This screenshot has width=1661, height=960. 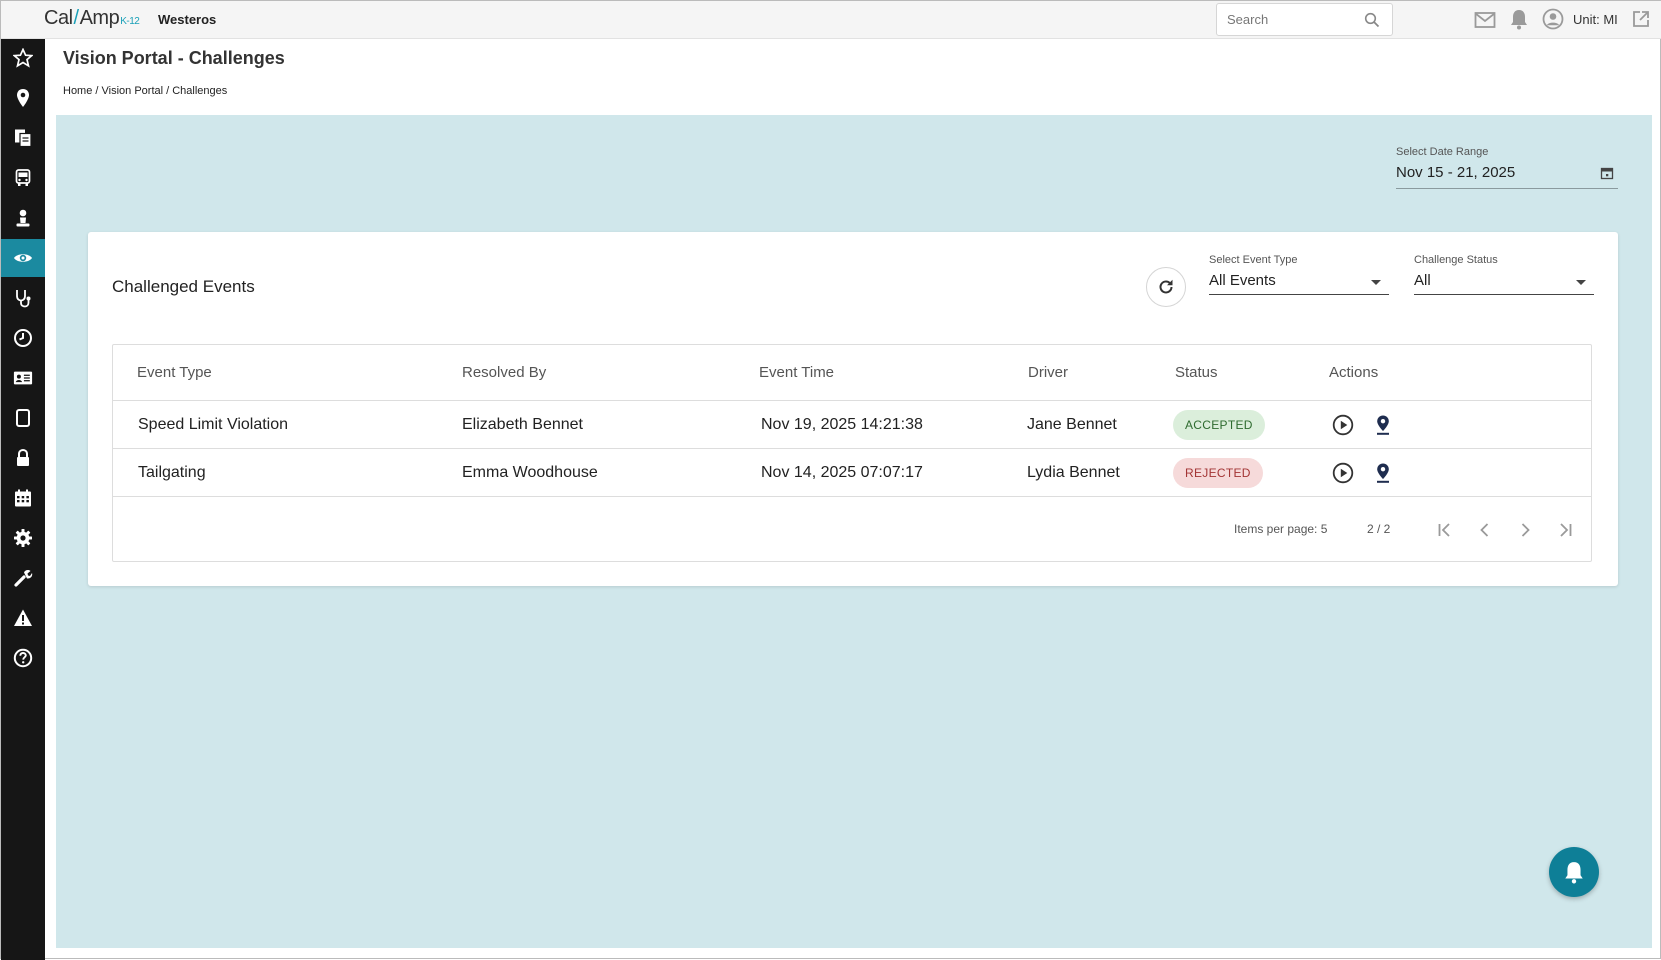 I want to click on sidebar-item-vehicles, so click(x=23, y=178).